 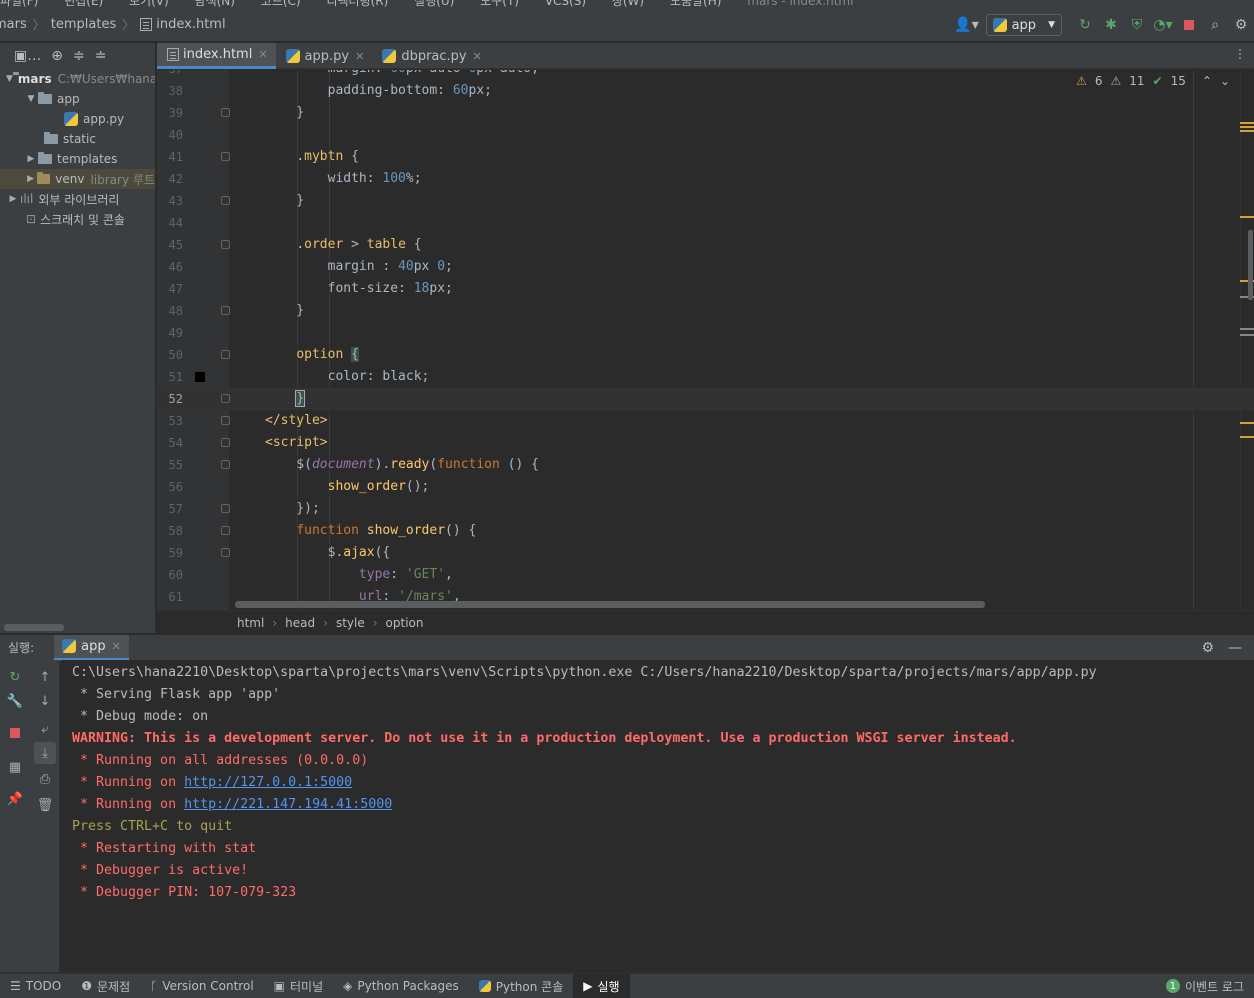 I want to click on tree-item-app-py: app.py, so click(x=77, y=119).